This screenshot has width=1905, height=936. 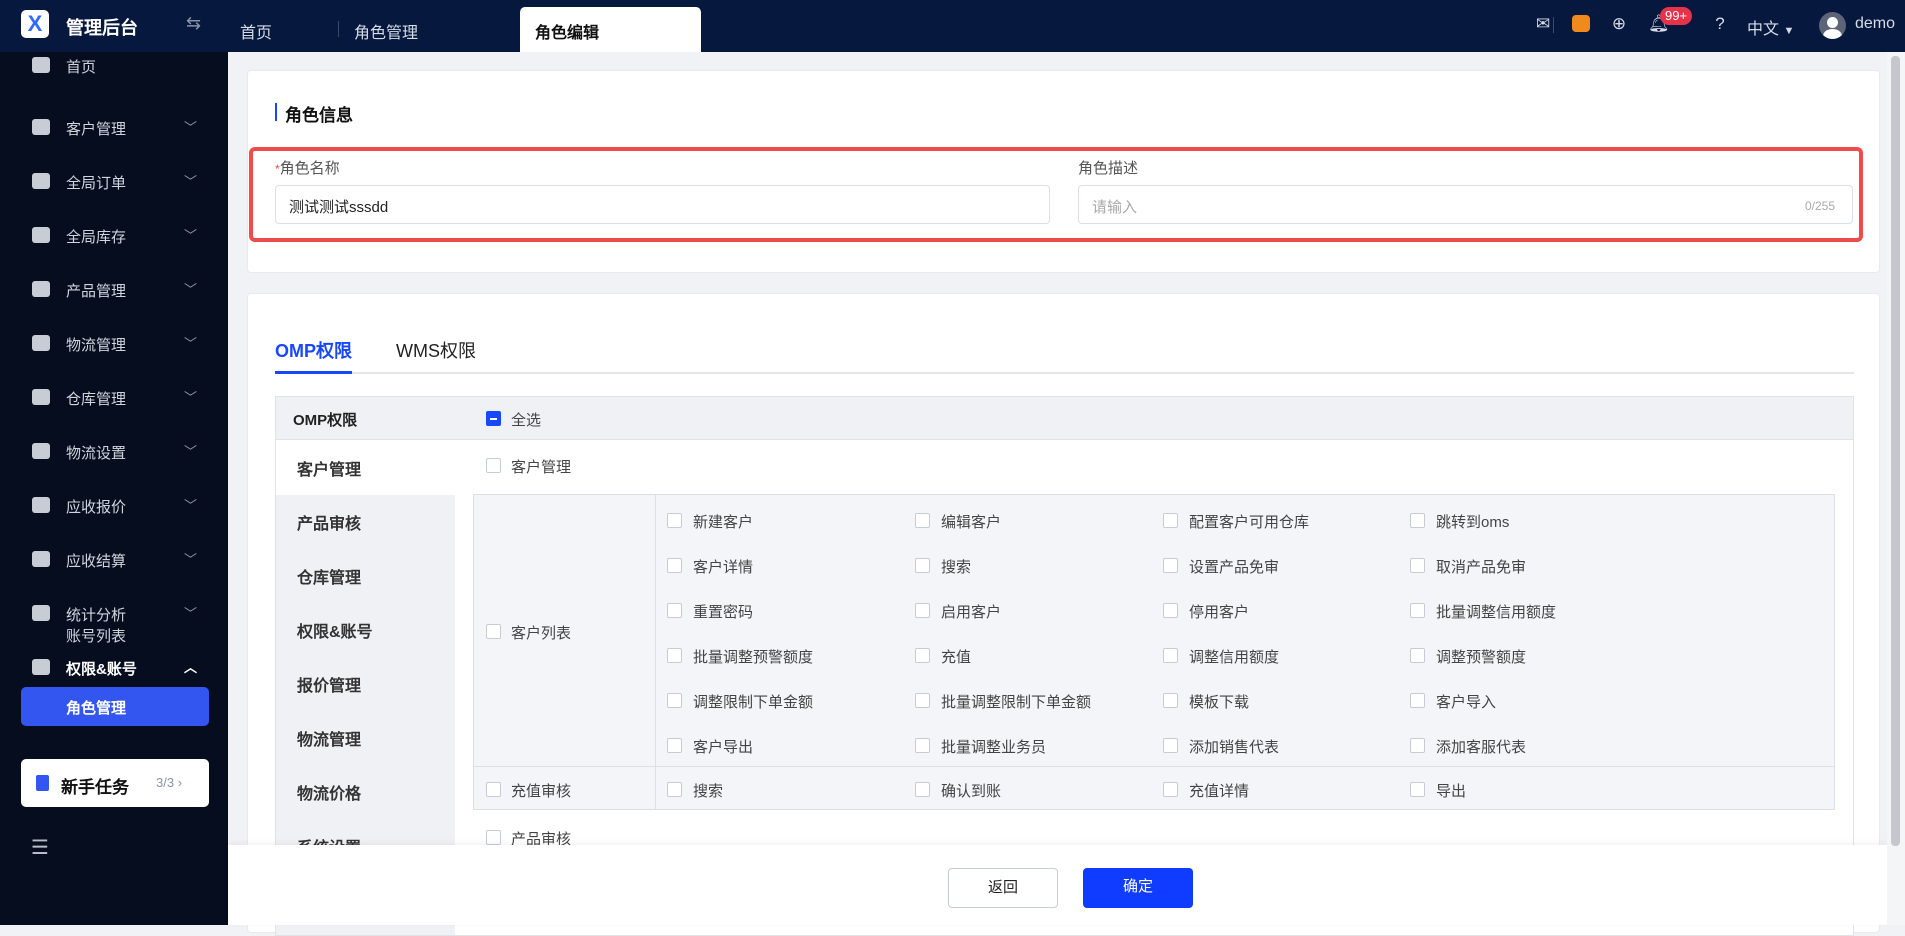 I want to click on menu-fold-icon: ☰, so click(x=40, y=847).